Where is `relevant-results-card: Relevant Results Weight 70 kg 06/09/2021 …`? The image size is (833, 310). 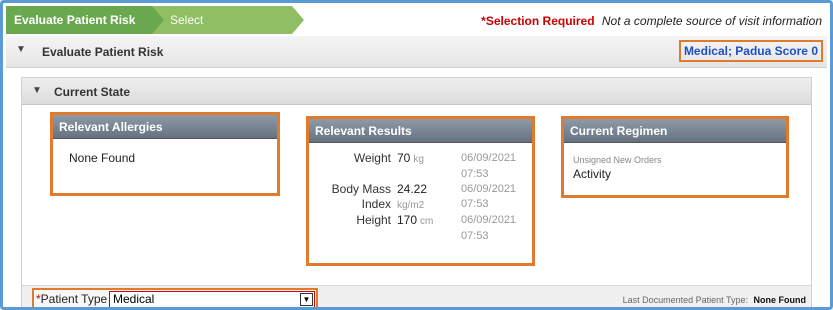 relevant-results-card: Relevant Results Weight 70 kg 06/09/2021 … is located at coordinates (420, 191).